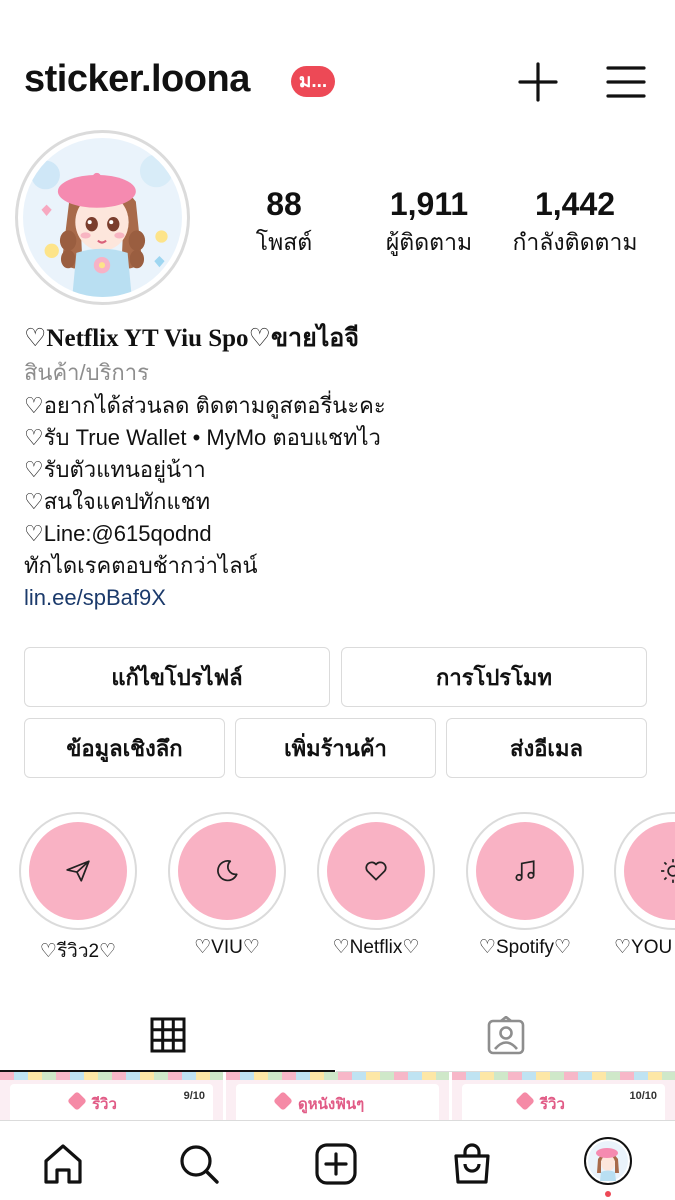  Describe the element at coordinates (78, 951) in the screenshot. I see `highlight-label: ♡รีวิว2♡` at that location.